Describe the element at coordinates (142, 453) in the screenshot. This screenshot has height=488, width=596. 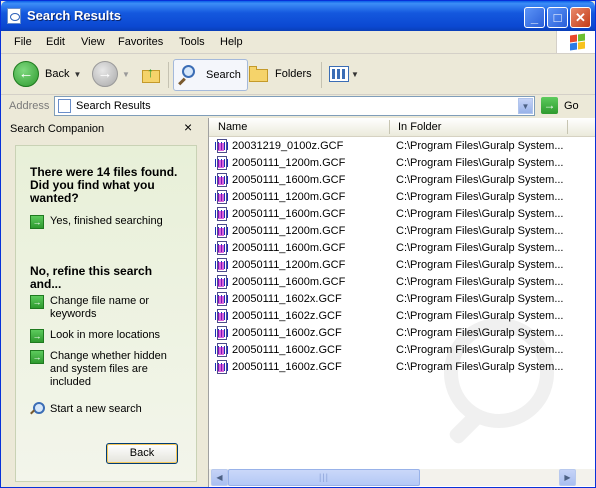
I see `companion-back-button: Back` at that location.